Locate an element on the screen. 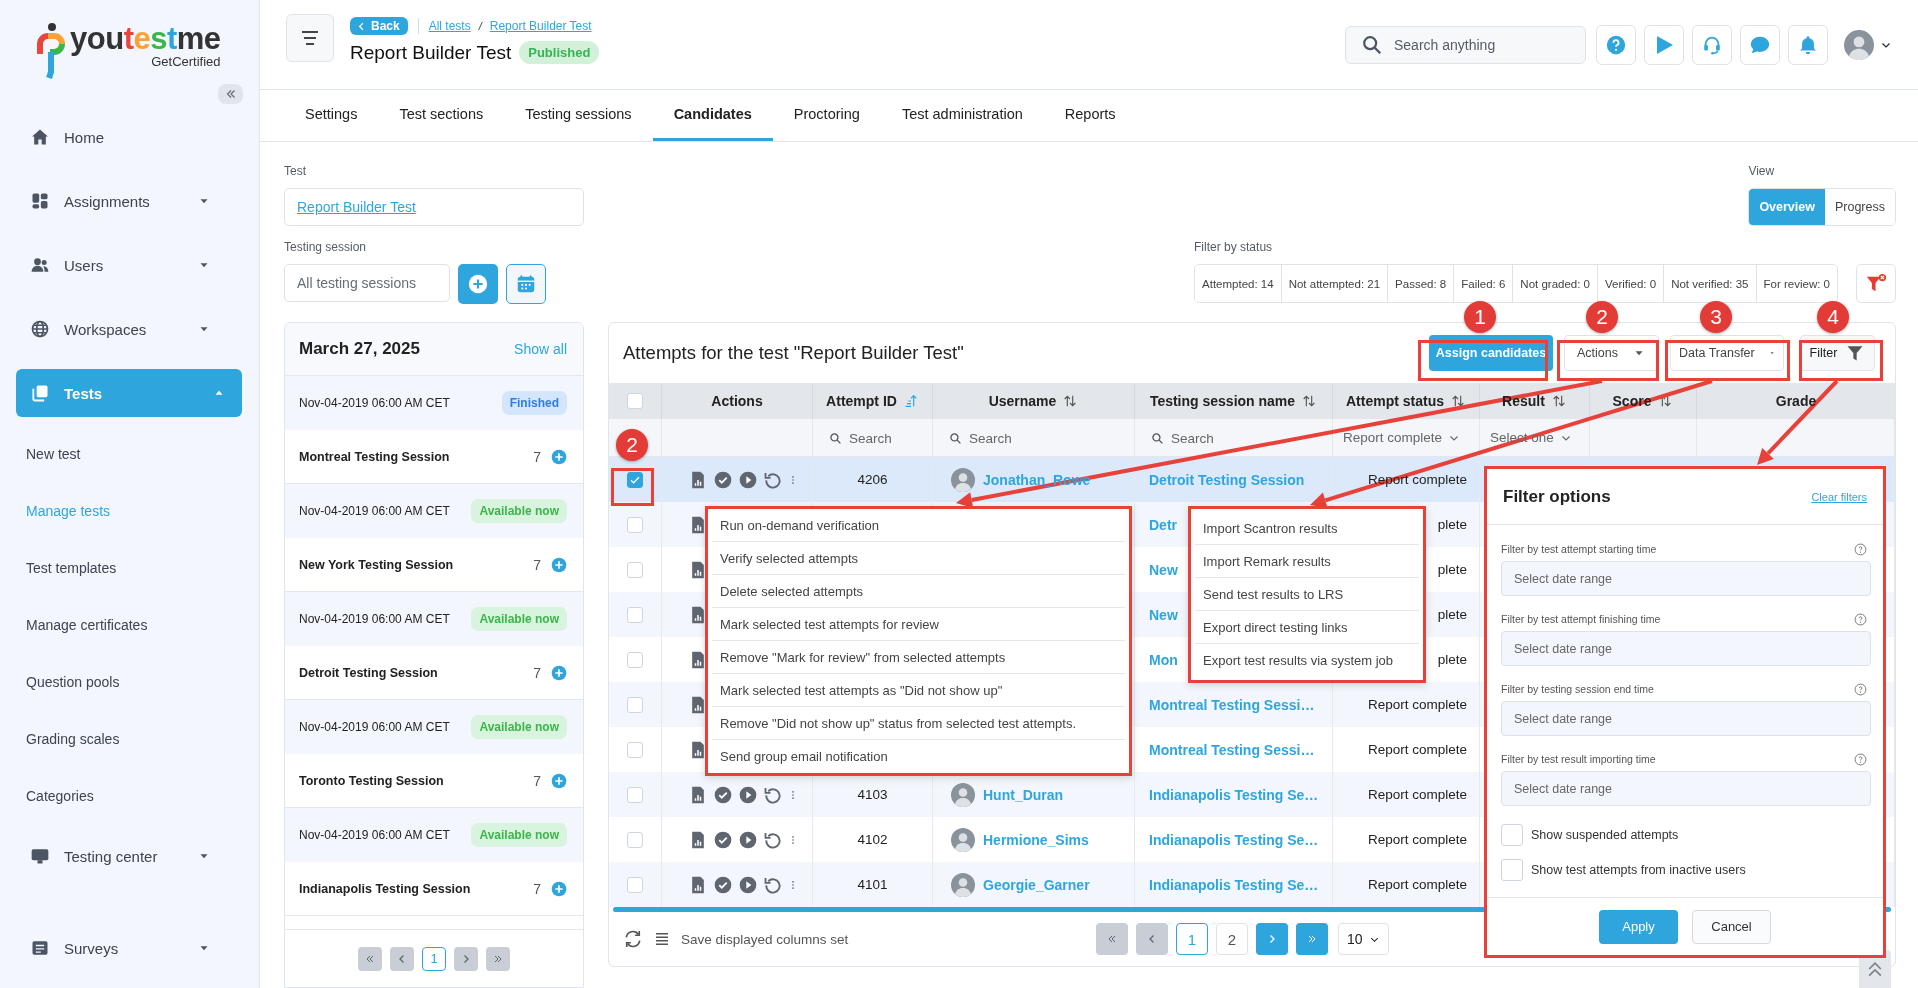 The width and height of the screenshot is (1918, 988). session-field: All testing sessions is located at coordinates (367, 283).